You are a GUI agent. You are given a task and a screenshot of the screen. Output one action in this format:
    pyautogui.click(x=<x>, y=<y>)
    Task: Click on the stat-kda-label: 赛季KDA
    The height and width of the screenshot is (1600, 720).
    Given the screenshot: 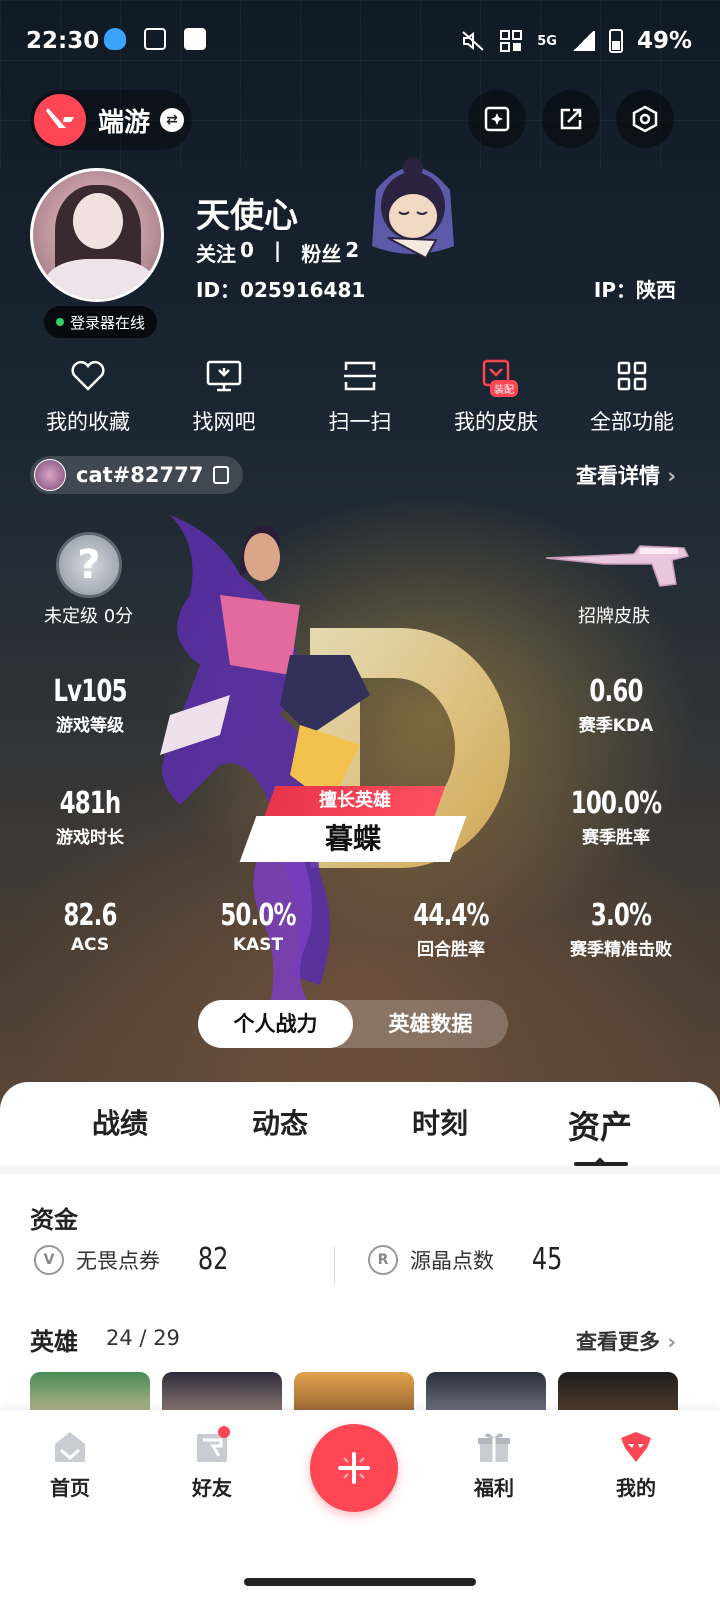 What is the action you would take?
    pyautogui.click(x=616, y=726)
    